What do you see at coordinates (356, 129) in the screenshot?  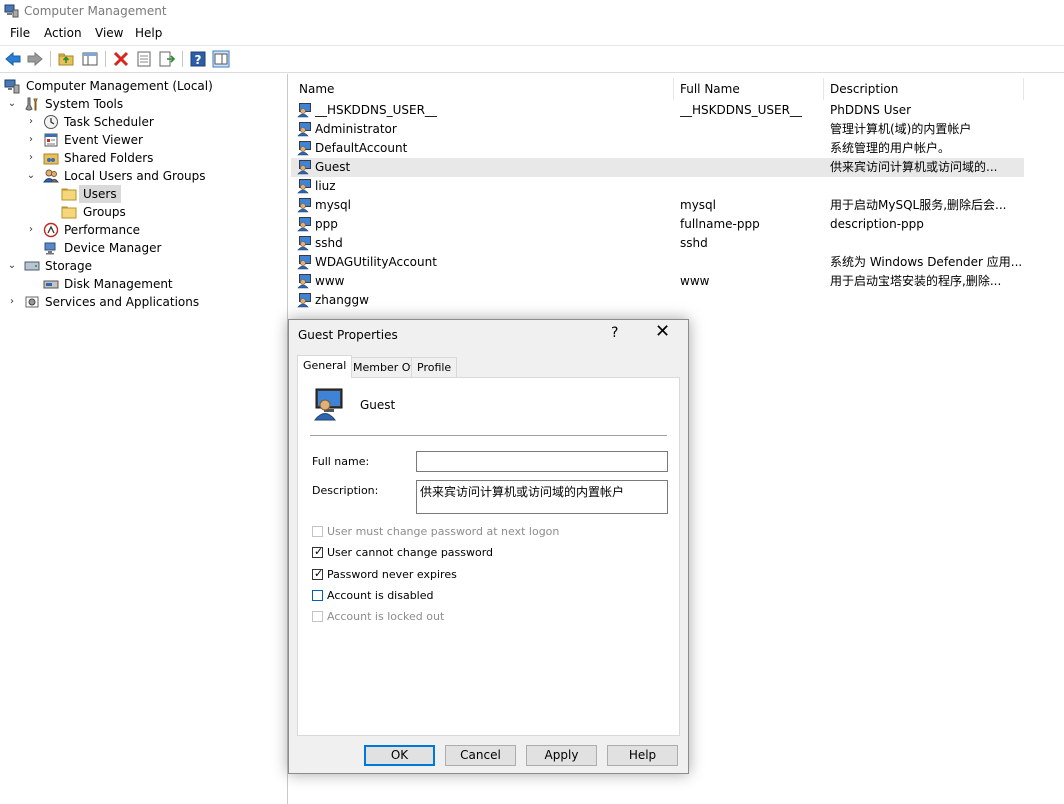 I see `user-name-cell: Administrator` at bounding box center [356, 129].